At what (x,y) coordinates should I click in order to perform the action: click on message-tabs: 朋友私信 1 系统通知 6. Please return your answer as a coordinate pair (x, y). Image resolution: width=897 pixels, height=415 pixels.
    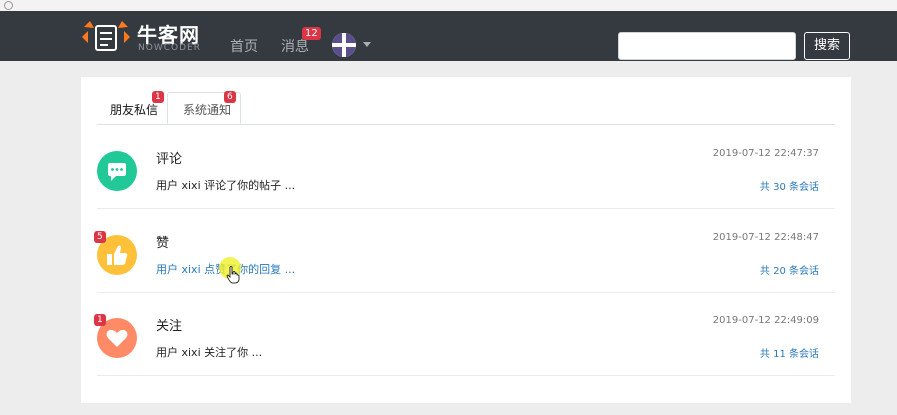
    Looking at the image, I should click on (466, 108).